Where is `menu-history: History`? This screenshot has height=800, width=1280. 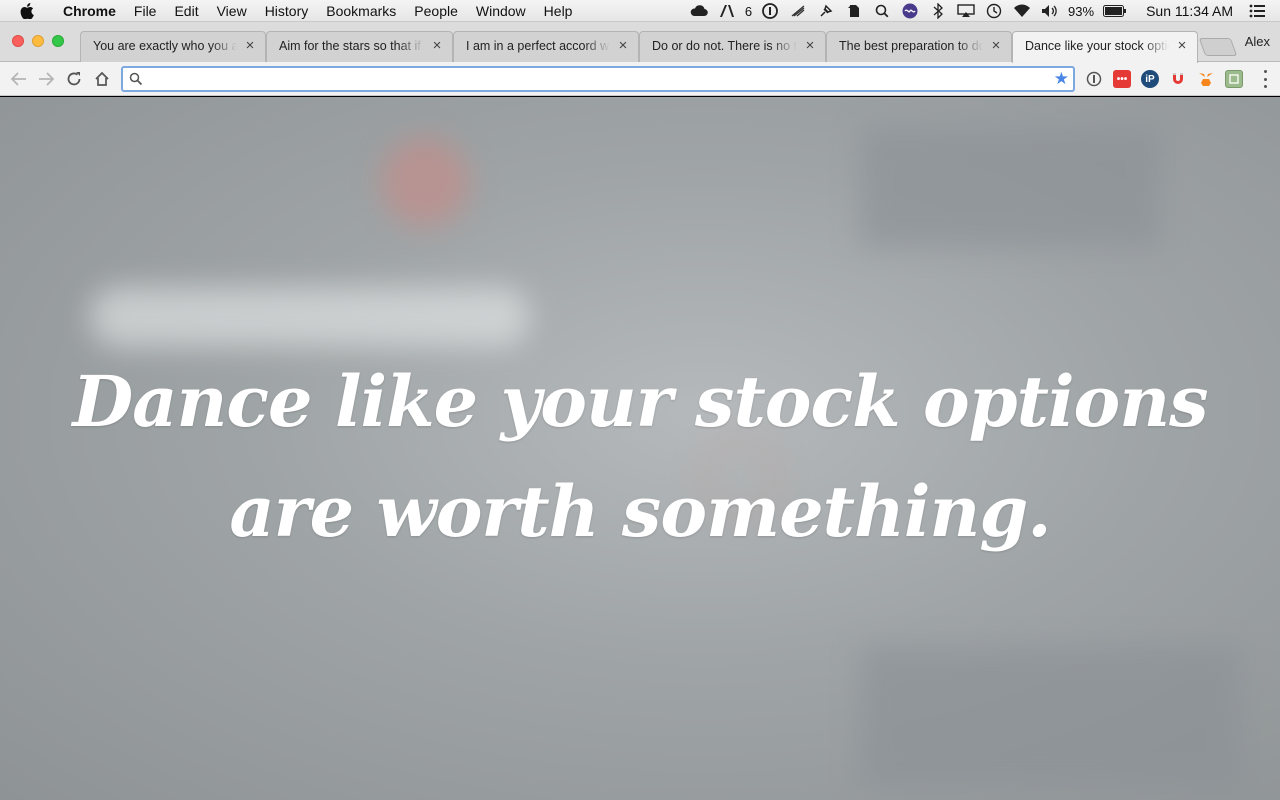
menu-history: History is located at coordinates (287, 11).